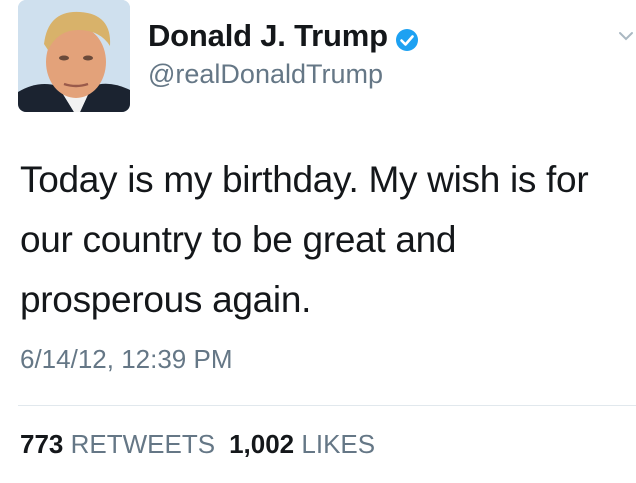  I want to click on divider, so click(327, 405).